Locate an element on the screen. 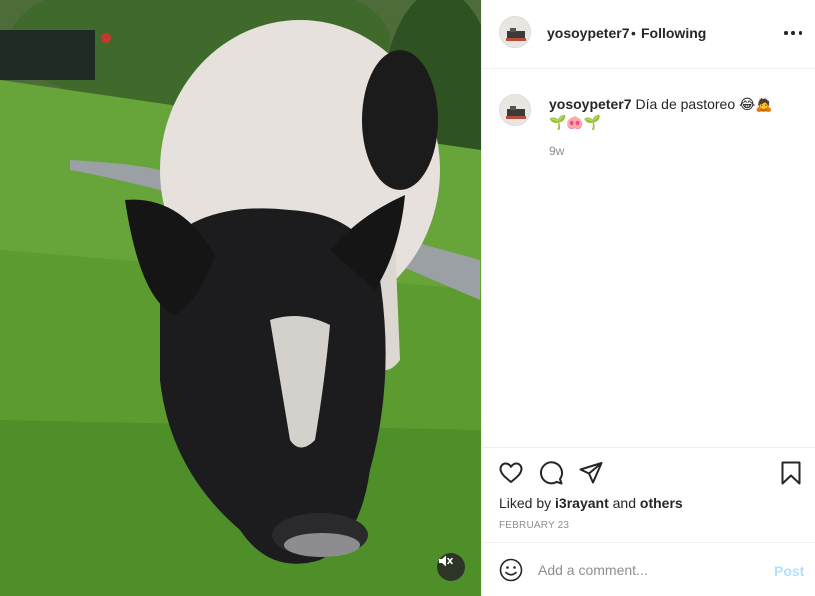  comment-bar: Post is located at coordinates (648, 569).